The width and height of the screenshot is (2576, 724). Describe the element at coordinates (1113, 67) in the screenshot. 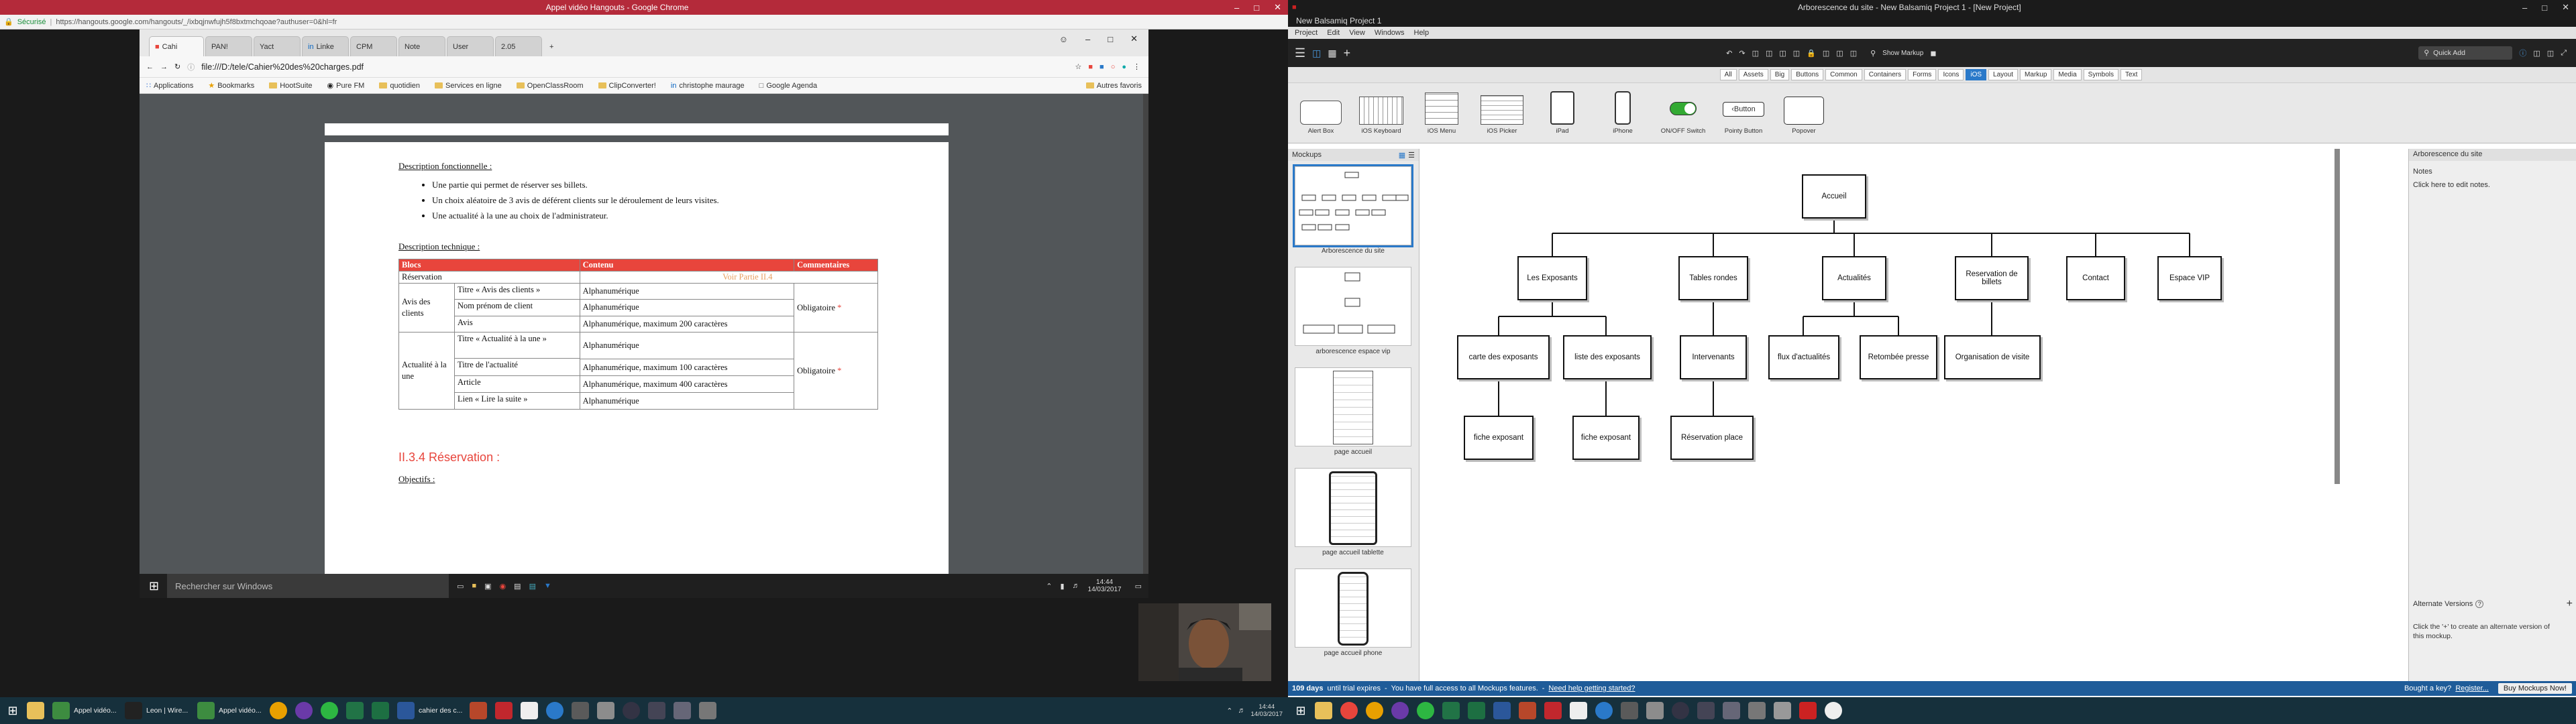

I see `opera-icon: ○` at that location.